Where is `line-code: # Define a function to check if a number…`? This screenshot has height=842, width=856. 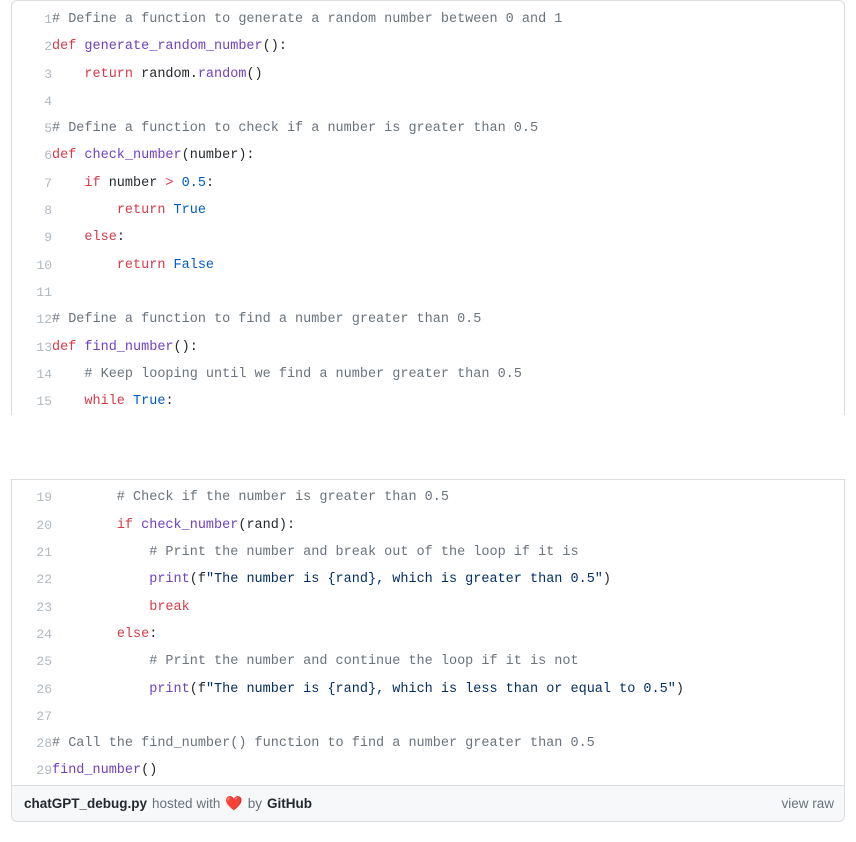
line-code: # Define a function to check if a number… is located at coordinates (448, 128).